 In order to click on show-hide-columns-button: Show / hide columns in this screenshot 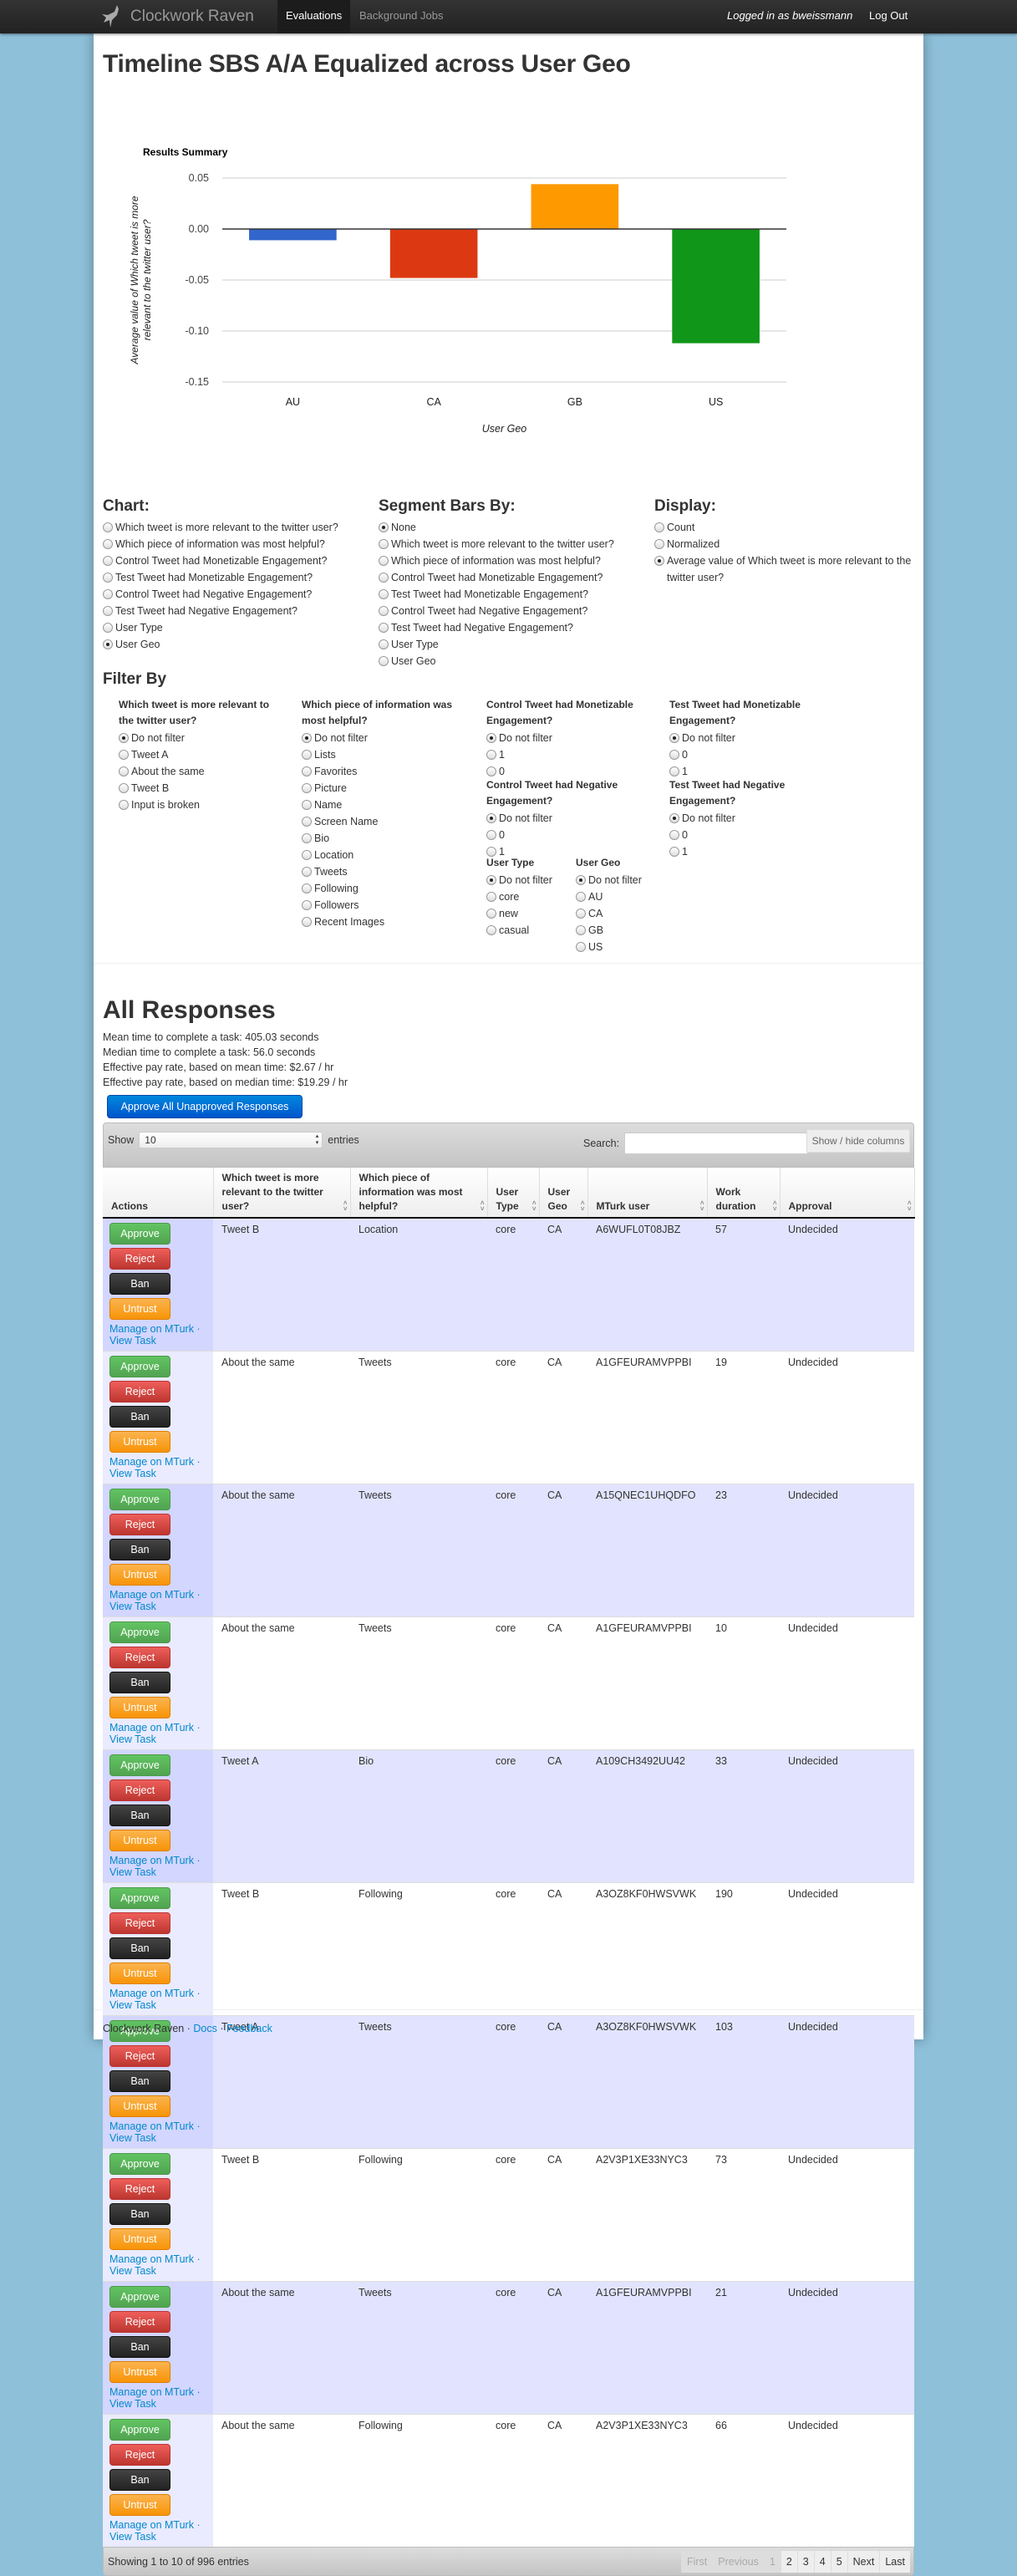, I will do `click(858, 1141)`.